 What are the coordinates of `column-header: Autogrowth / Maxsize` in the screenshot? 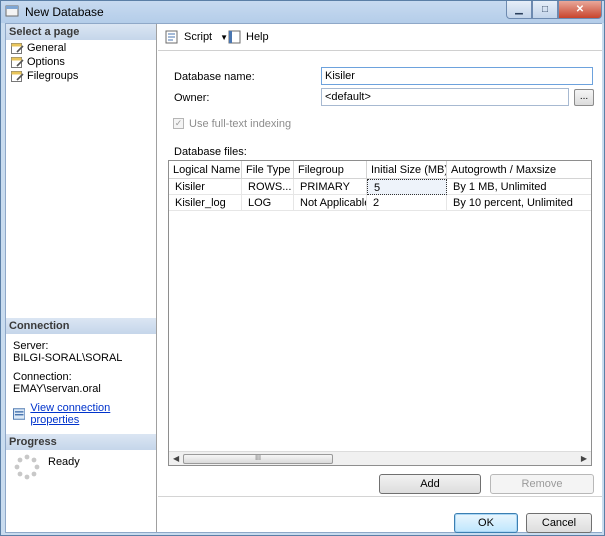 It's located at (519, 170).